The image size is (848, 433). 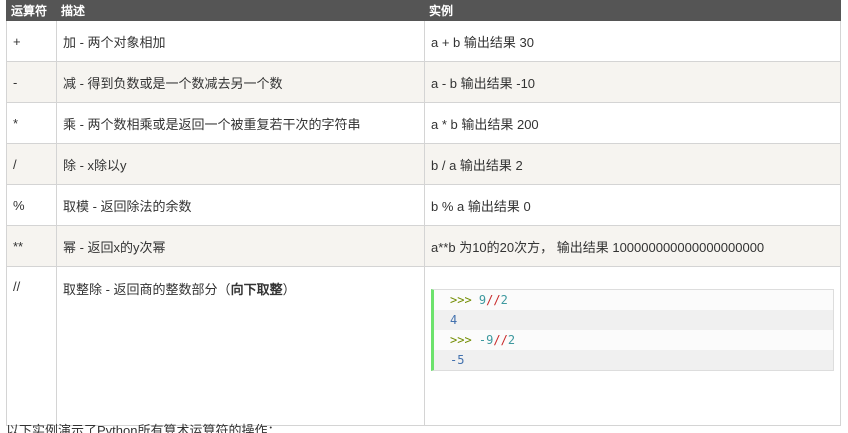 What do you see at coordinates (632, 164) in the screenshot?
I see `example-cell: b / a 输出结果 2` at bounding box center [632, 164].